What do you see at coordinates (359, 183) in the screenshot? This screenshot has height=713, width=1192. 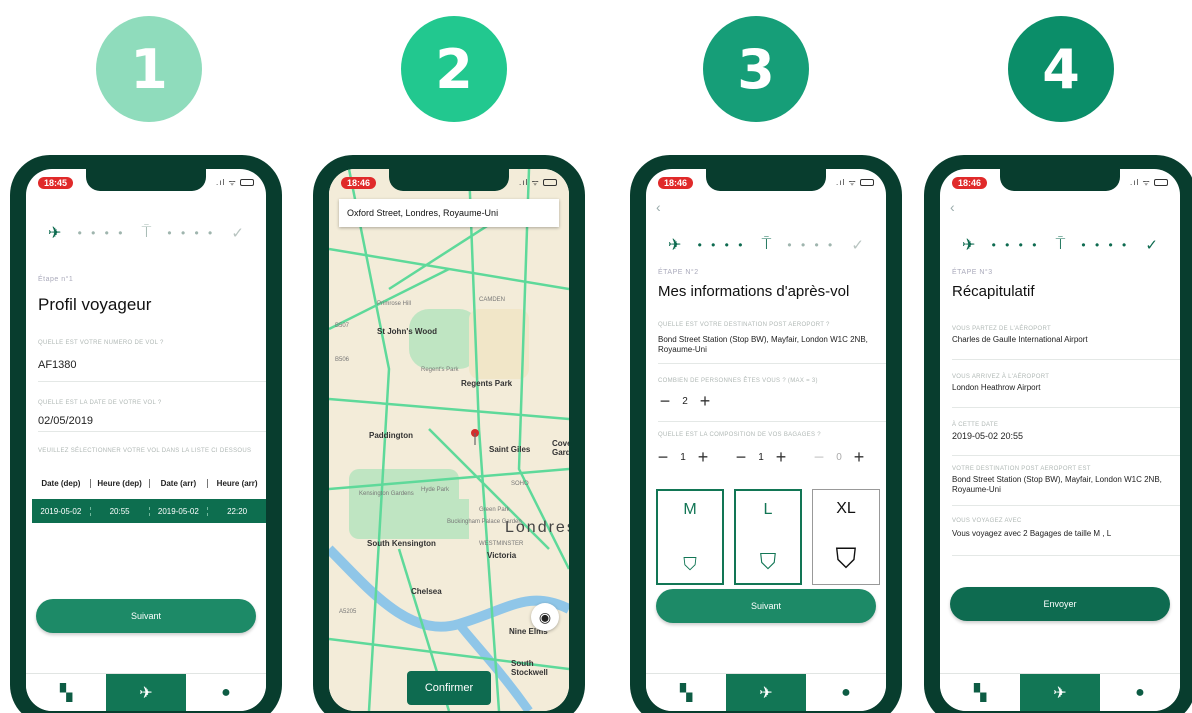 I see `status-time: 18:46` at bounding box center [359, 183].